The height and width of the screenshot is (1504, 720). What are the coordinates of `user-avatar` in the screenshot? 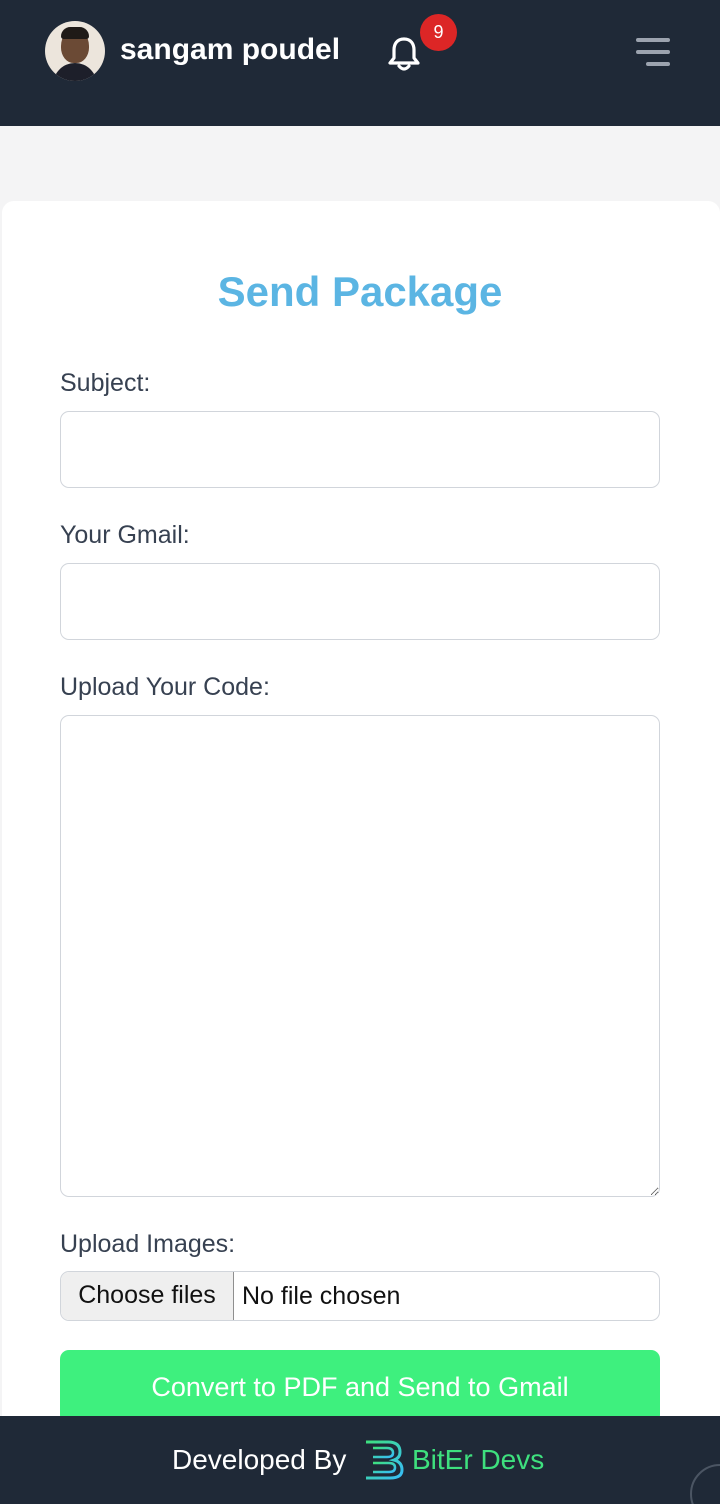 It's located at (75, 51).